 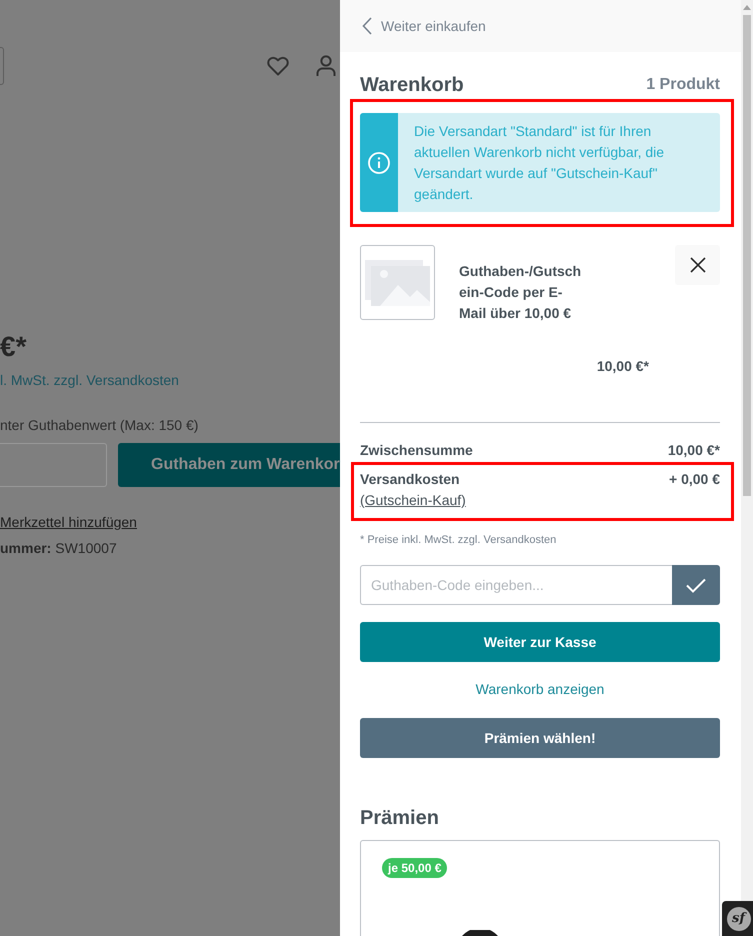 I want to click on product-number: SW10007, so click(x=86, y=548).